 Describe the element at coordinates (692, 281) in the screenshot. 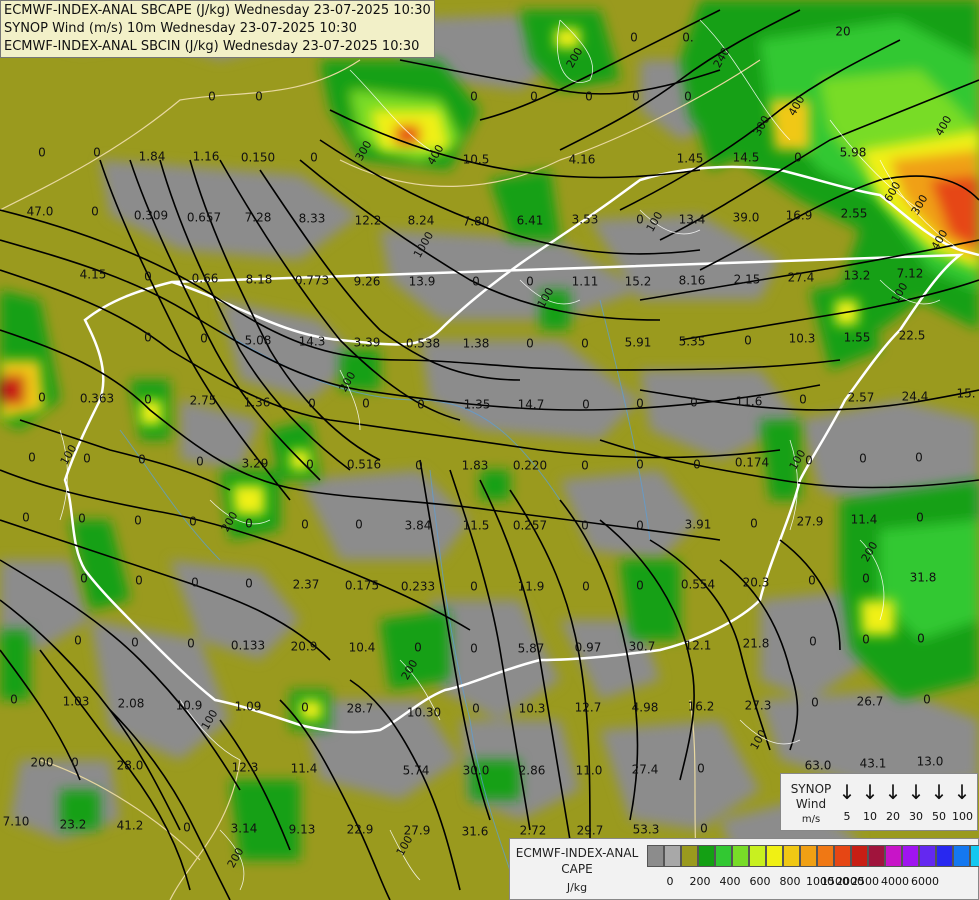

I see `cin-value-label: 8.16` at that location.